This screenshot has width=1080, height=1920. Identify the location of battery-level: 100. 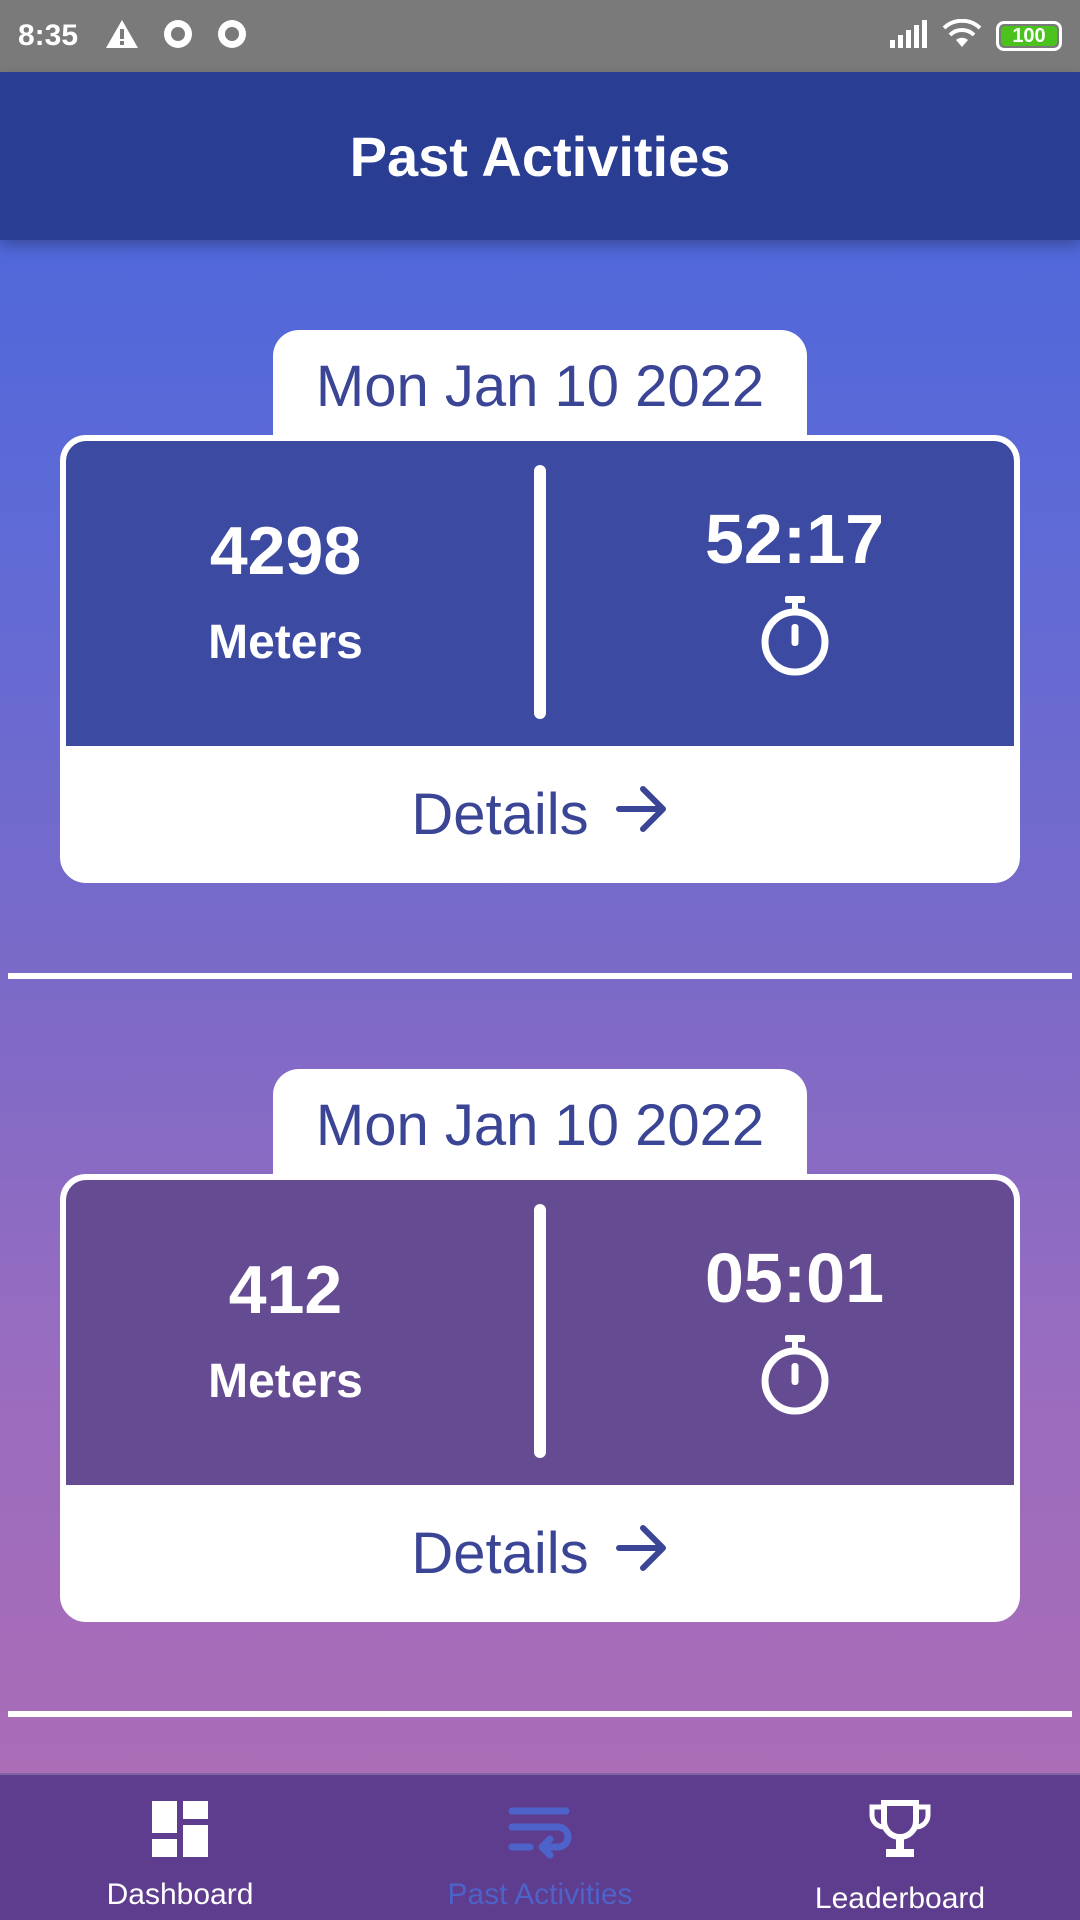
(1029, 36).